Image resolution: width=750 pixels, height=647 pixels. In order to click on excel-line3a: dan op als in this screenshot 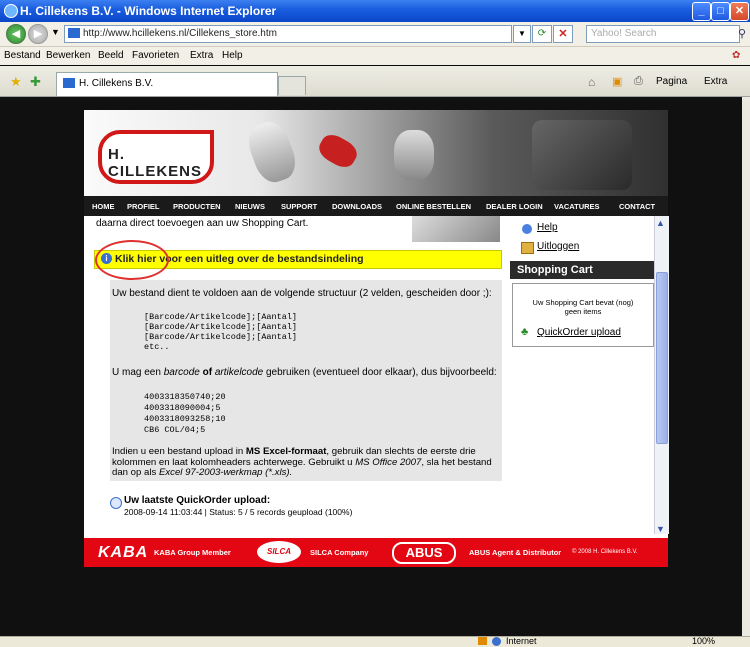, I will do `click(134, 472)`.